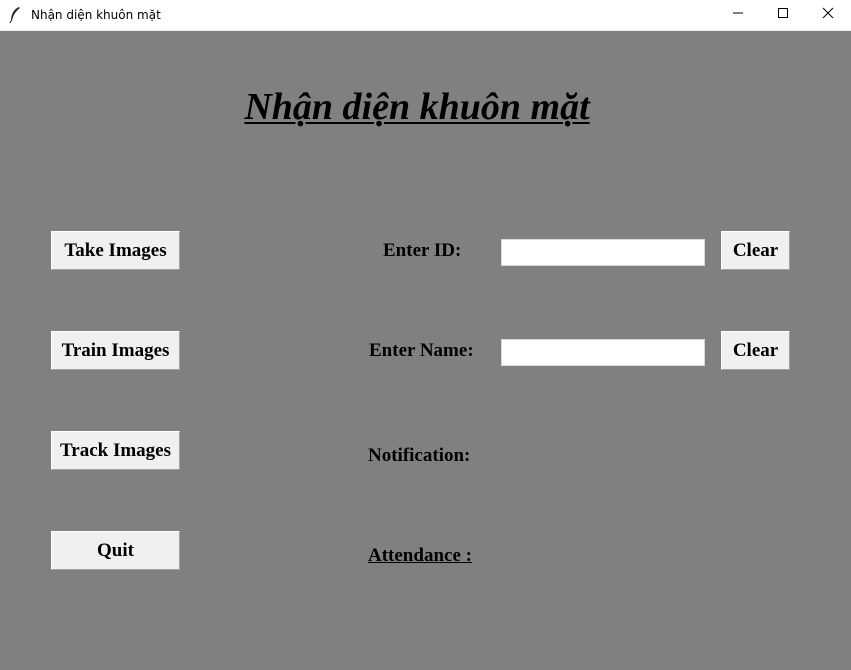 This screenshot has width=851, height=670. What do you see at coordinates (115, 450) in the screenshot?
I see `track-images-button: Track Images` at bounding box center [115, 450].